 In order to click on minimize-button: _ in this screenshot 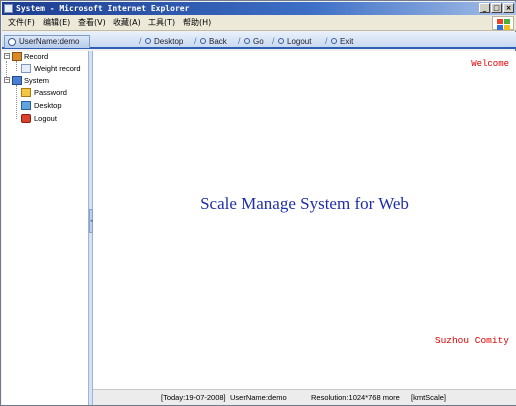, I will do `click(484, 8)`.